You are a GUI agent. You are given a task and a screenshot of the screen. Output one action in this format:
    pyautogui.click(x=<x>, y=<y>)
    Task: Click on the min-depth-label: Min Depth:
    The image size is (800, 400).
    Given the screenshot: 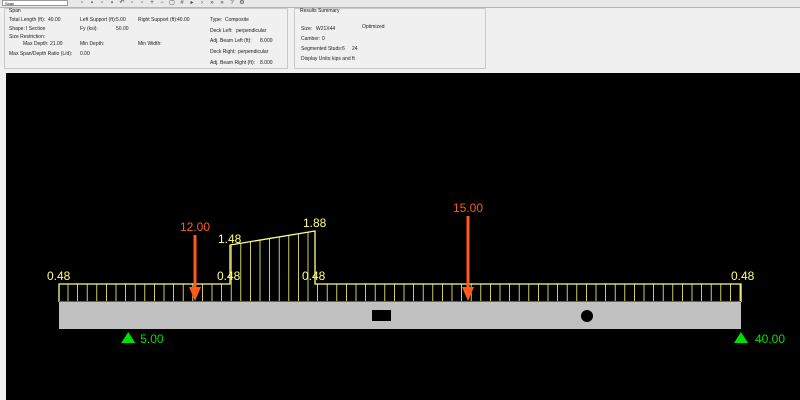 What is the action you would take?
    pyautogui.click(x=92, y=44)
    